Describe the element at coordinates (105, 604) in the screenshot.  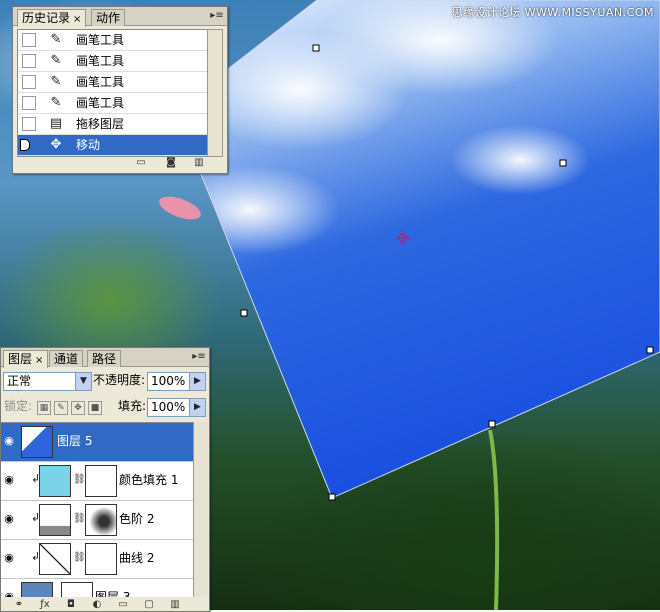
I see `layers-footer: ⚭ ƒx ◘ ◐ ▭ ▢ ▥` at that location.